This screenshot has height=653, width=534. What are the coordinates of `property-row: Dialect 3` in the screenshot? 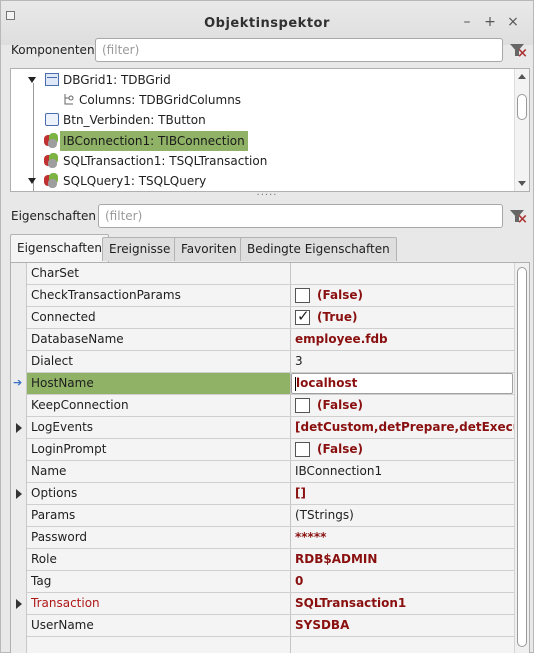 It's located at (271, 362).